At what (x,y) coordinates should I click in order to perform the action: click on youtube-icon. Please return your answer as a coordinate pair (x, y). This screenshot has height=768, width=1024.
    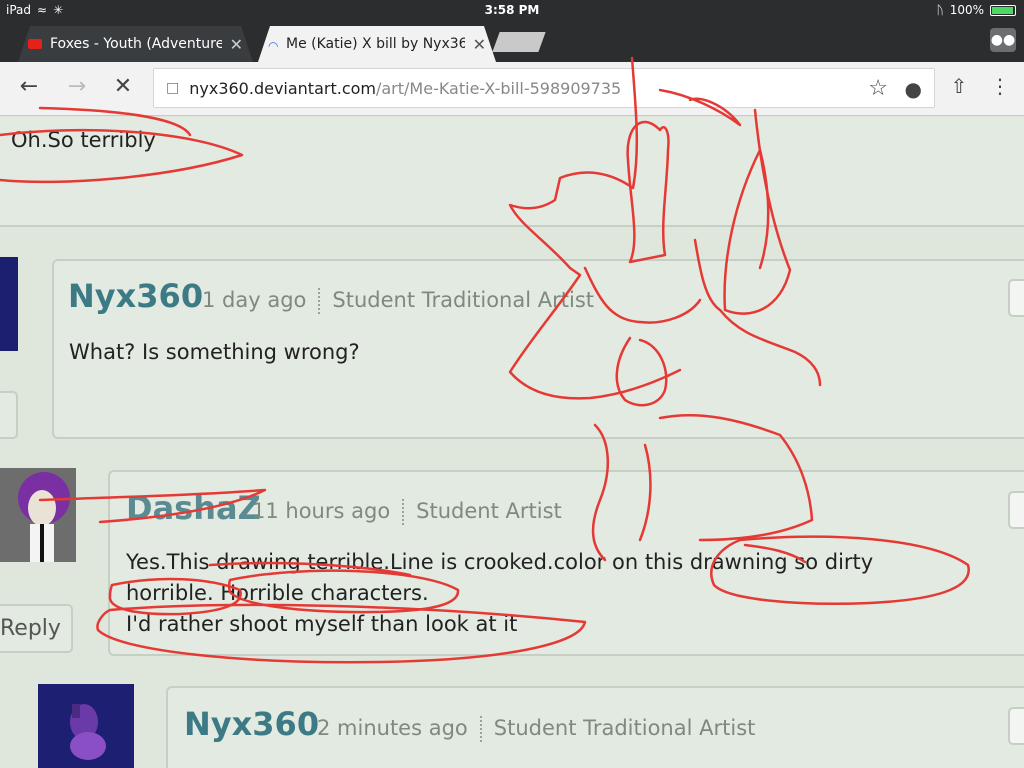
    Looking at the image, I should click on (35, 44).